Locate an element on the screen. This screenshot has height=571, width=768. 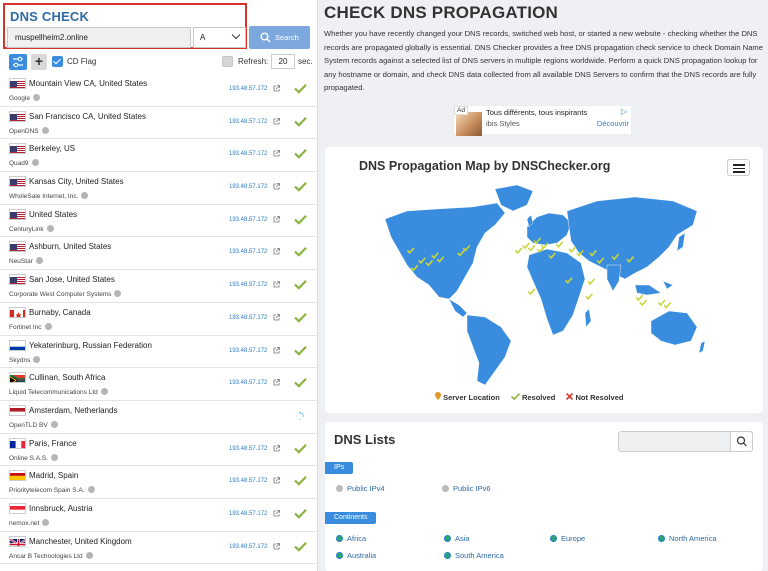
domain-input: muspellheim2.online is located at coordinates (99, 37).